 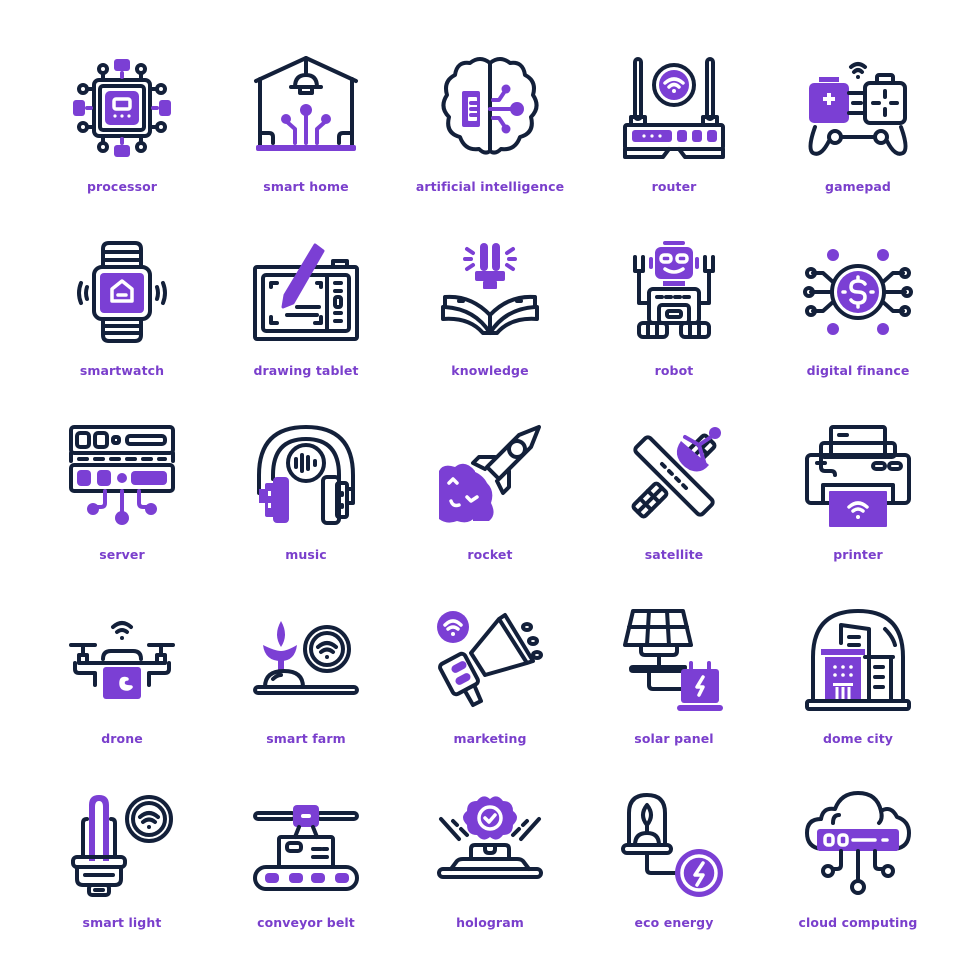 What do you see at coordinates (674, 660) in the screenshot?
I see `solar-panel-icon` at bounding box center [674, 660].